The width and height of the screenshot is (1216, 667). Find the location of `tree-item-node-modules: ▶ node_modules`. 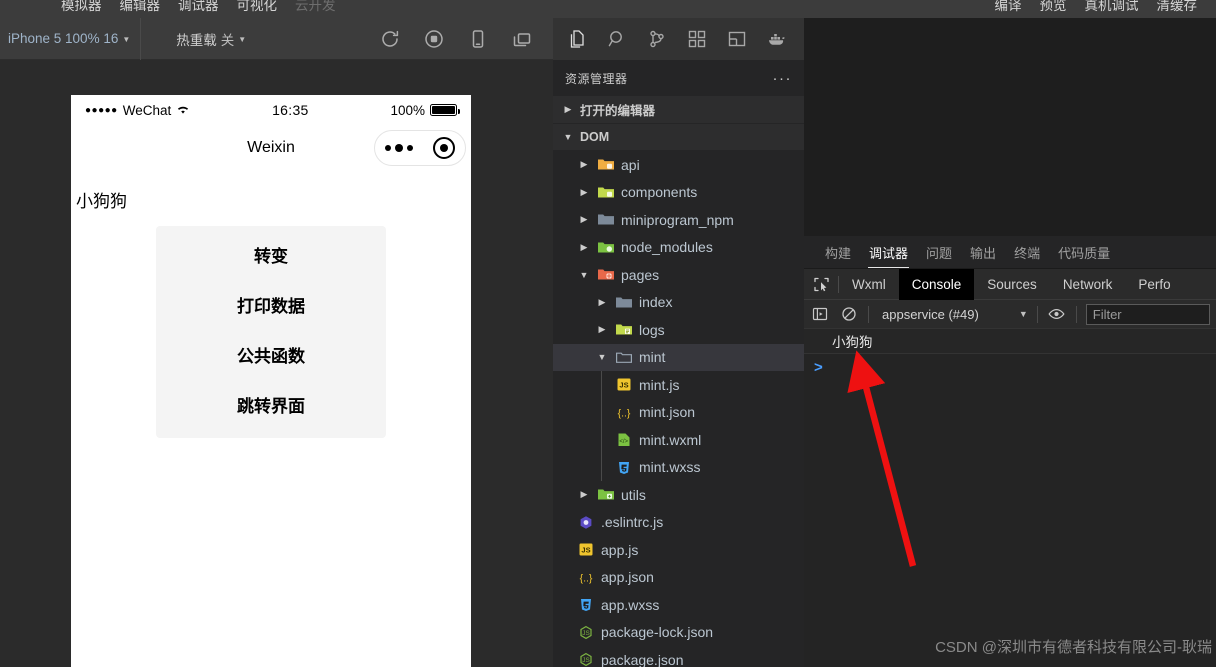

tree-item-node-modules: ▶ node_modules is located at coordinates (678, 248).